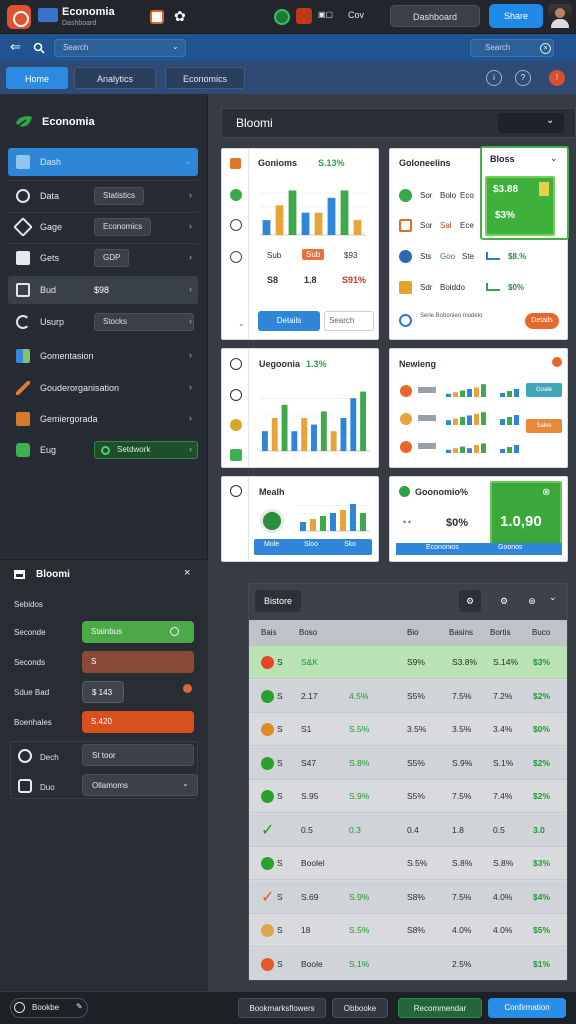 Image resolution: width=576 pixels, height=1024 pixels. I want to click on table-row: S Boole S.1% 2.5% $1%, so click(408, 963).